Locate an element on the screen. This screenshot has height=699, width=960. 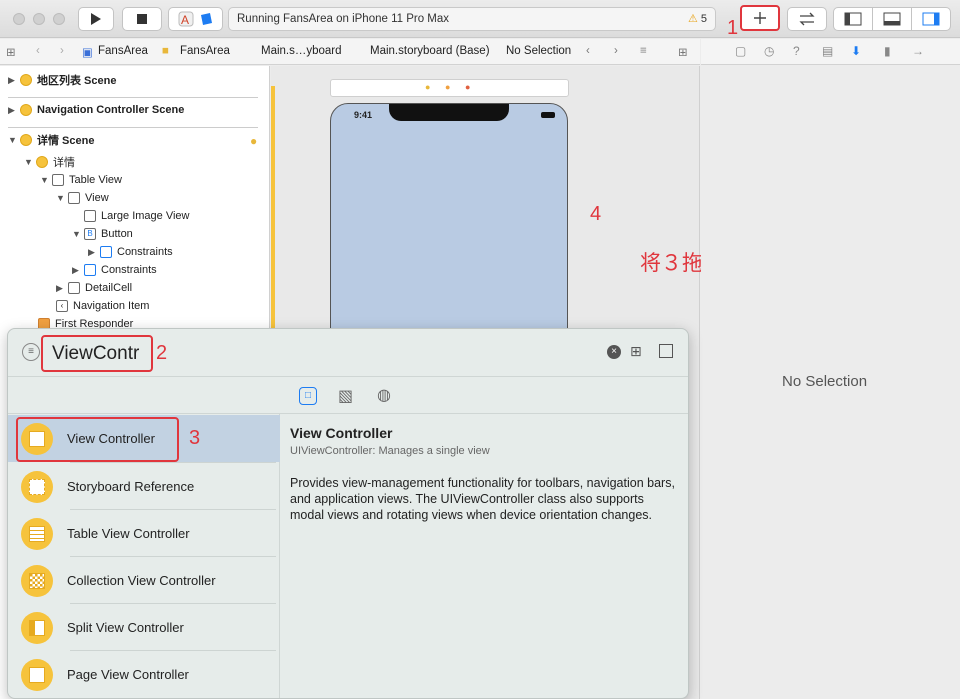
highlight-box is located at coordinates (97, 439).